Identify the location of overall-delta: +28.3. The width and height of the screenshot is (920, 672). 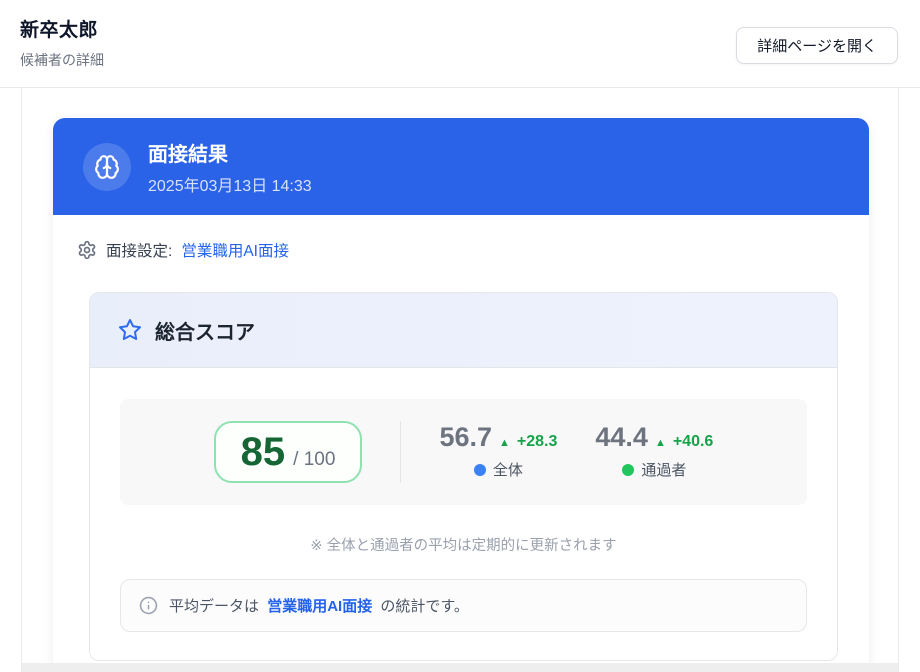
(537, 441).